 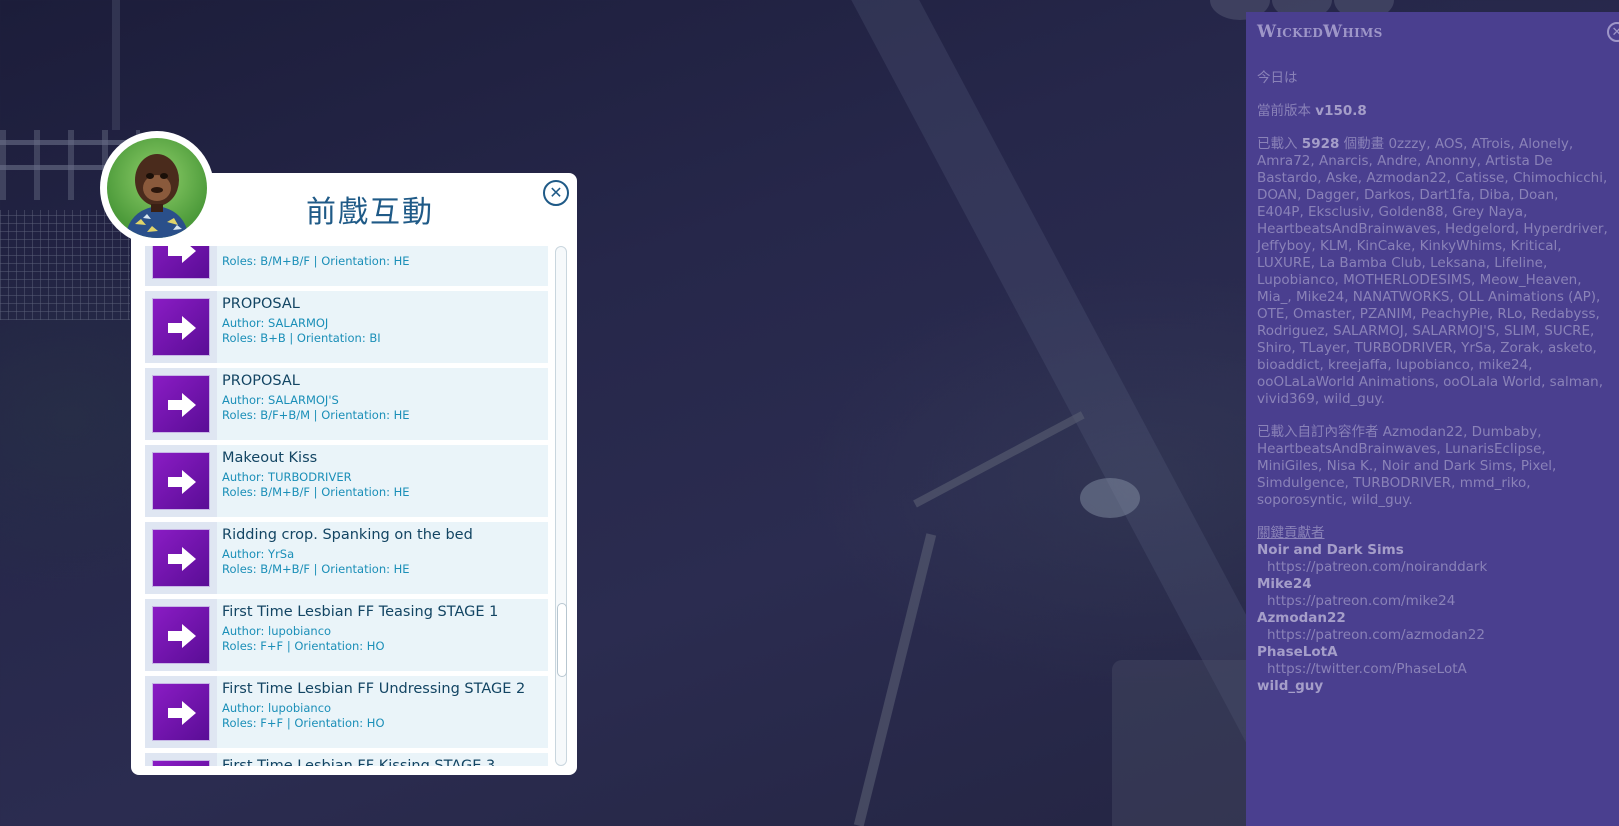 What do you see at coordinates (65, 265) in the screenshot?
I see `lattice-shape` at bounding box center [65, 265].